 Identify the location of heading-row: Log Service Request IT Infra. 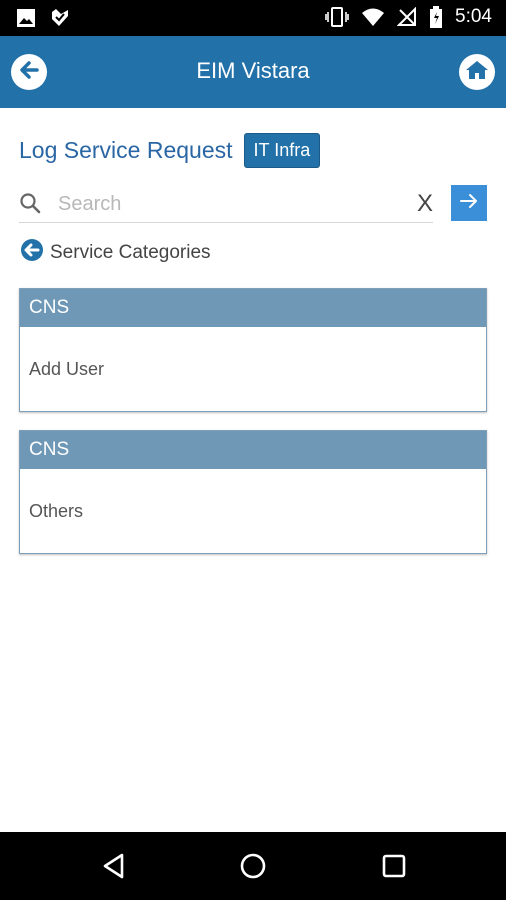
(170, 150).